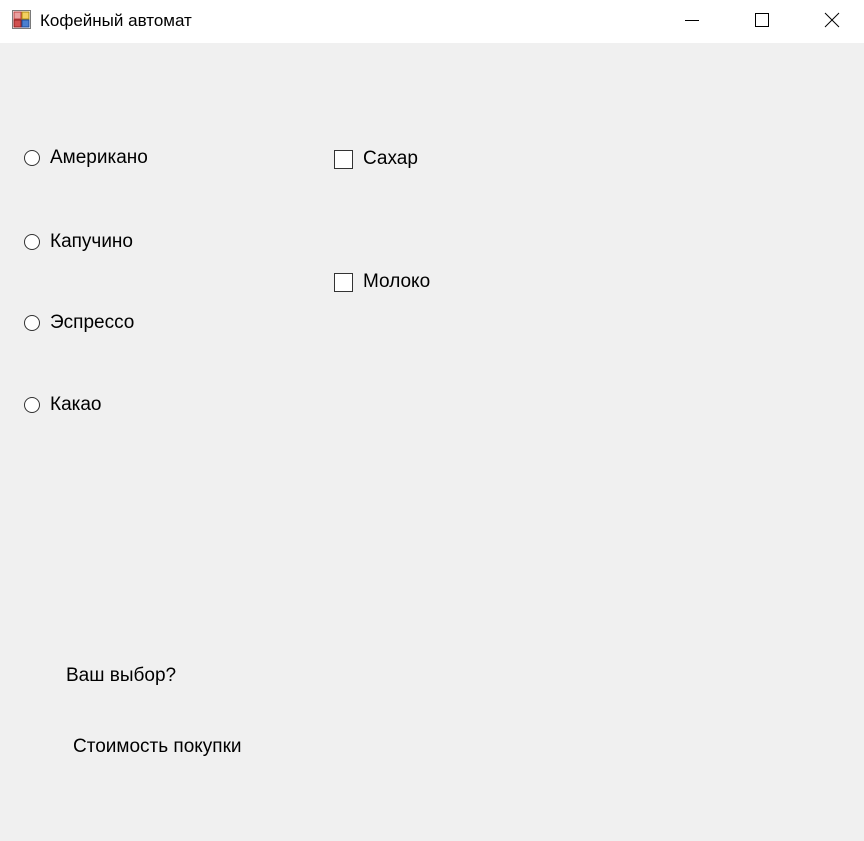 The width and height of the screenshot is (864, 841). I want to click on choice-label: Ваш выбор?, so click(121, 675).